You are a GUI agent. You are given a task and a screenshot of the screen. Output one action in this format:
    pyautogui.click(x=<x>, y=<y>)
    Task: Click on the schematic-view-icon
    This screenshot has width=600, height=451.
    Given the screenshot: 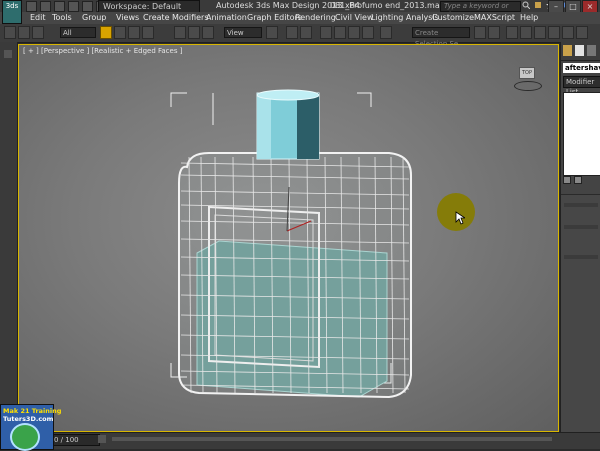 What is the action you would take?
    pyautogui.click(x=554, y=32)
    